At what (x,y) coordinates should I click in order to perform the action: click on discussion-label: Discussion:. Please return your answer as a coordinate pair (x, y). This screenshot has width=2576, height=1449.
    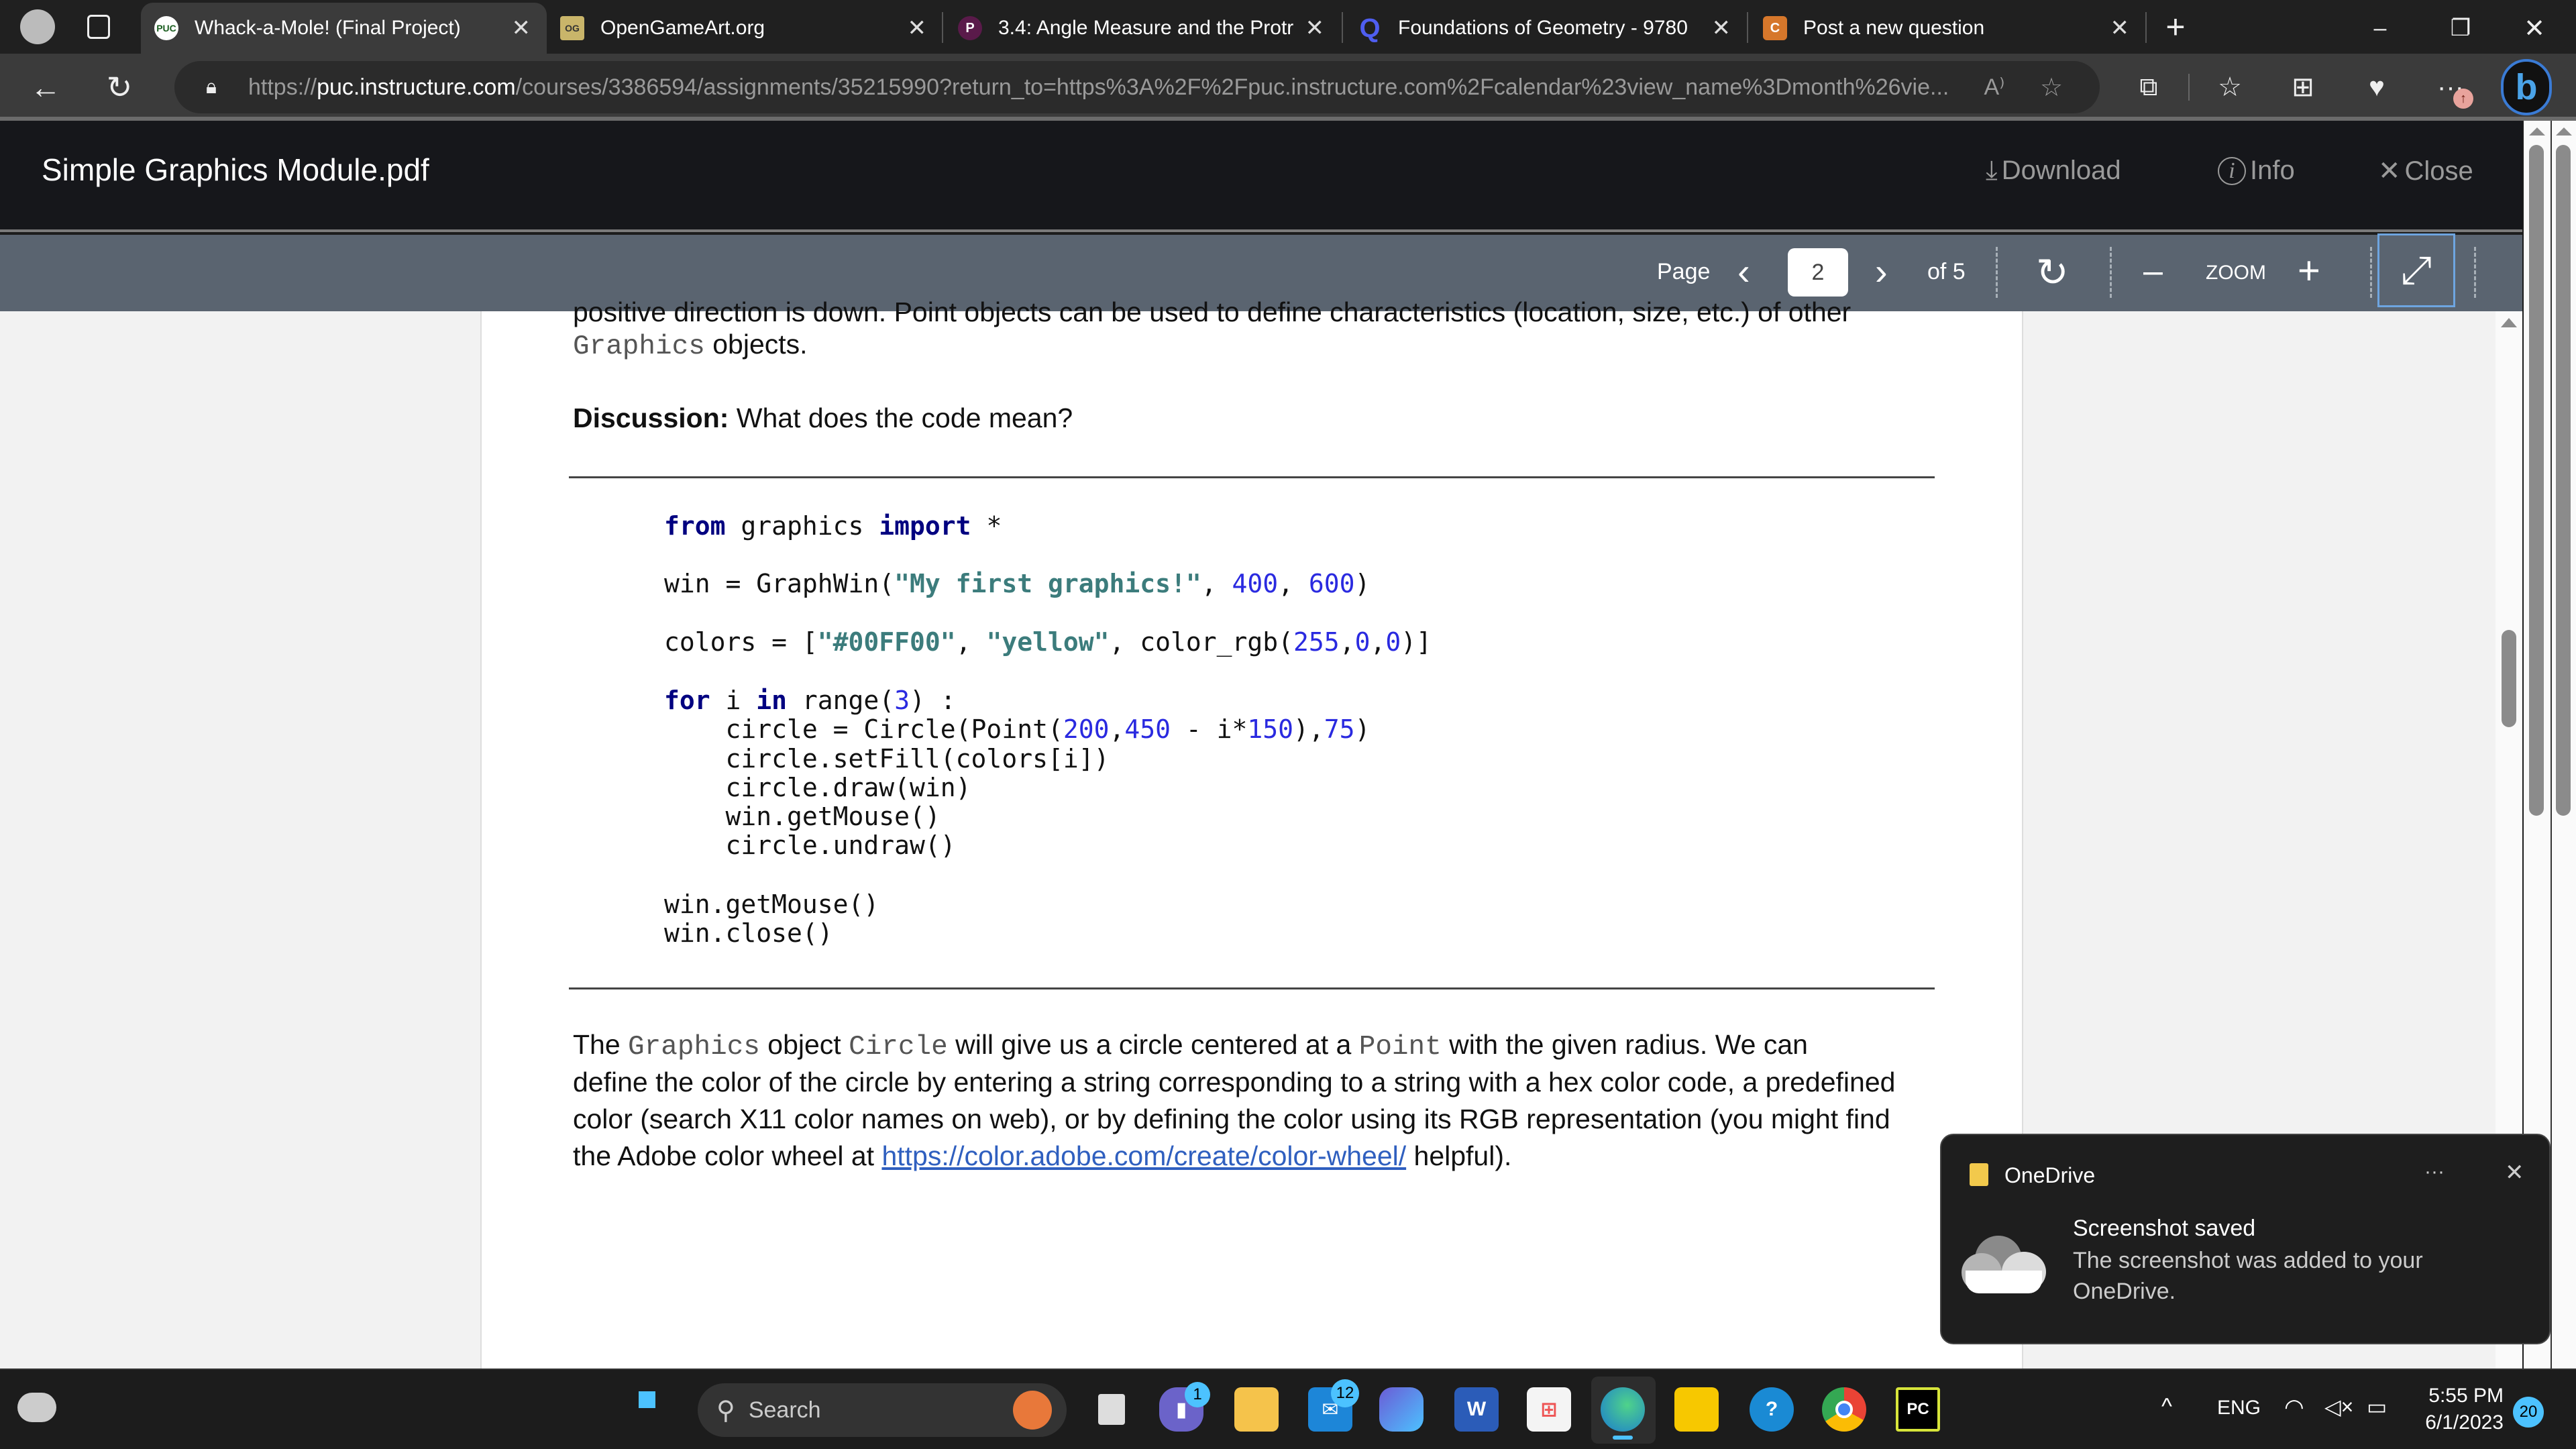
    Looking at the image, I should click on (651, 417).